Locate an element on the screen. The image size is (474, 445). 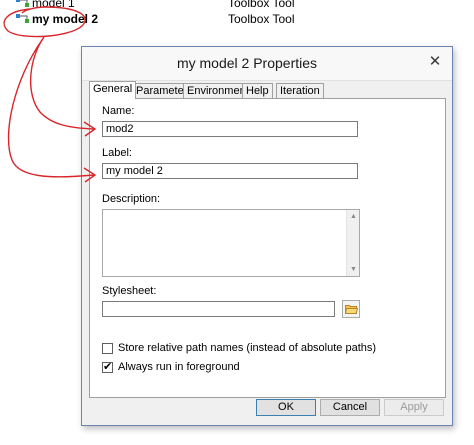
label-label: Label: is located at coordinates (117, 153).